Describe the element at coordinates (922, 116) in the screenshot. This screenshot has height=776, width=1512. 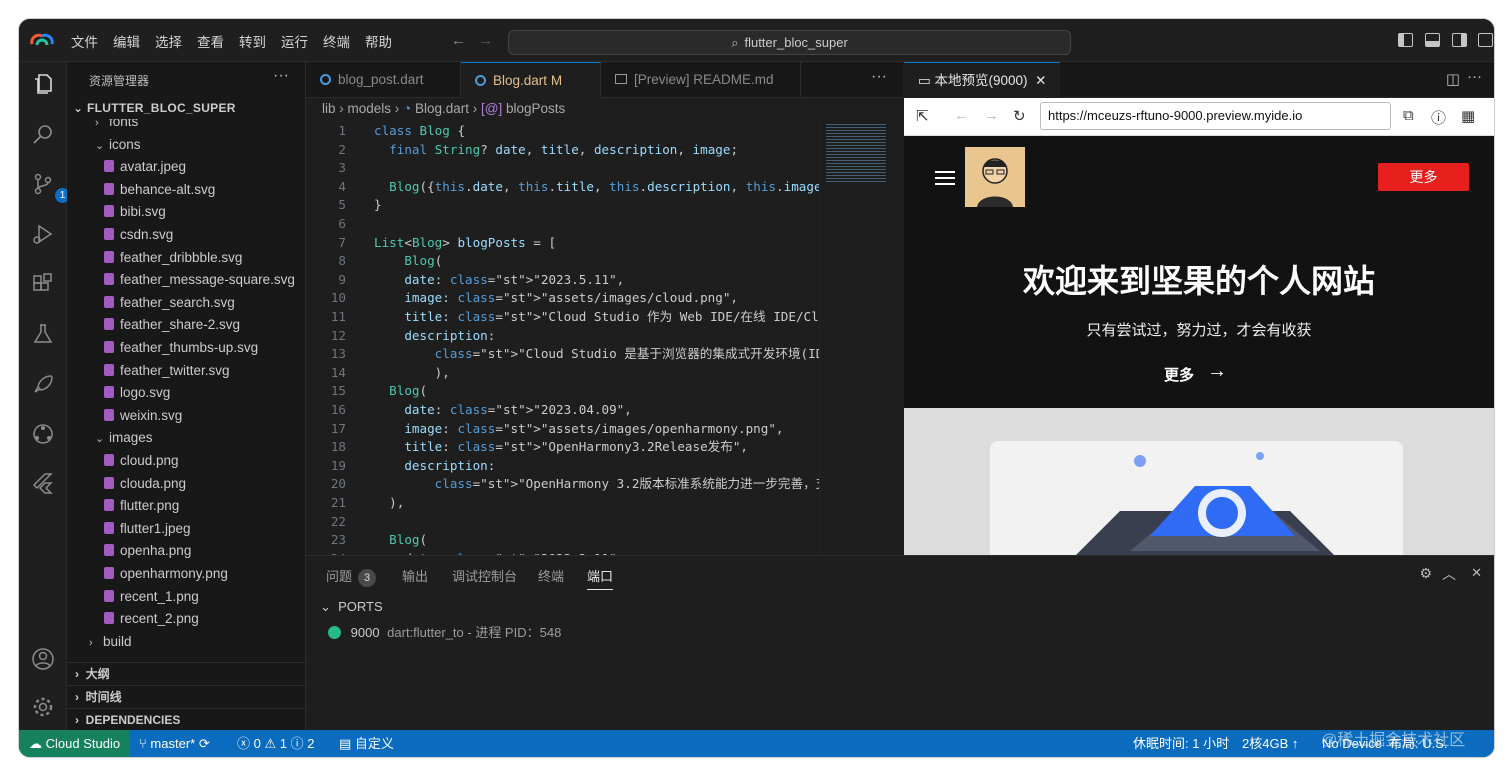
I see `open-external-icon: ⇱` at that location.